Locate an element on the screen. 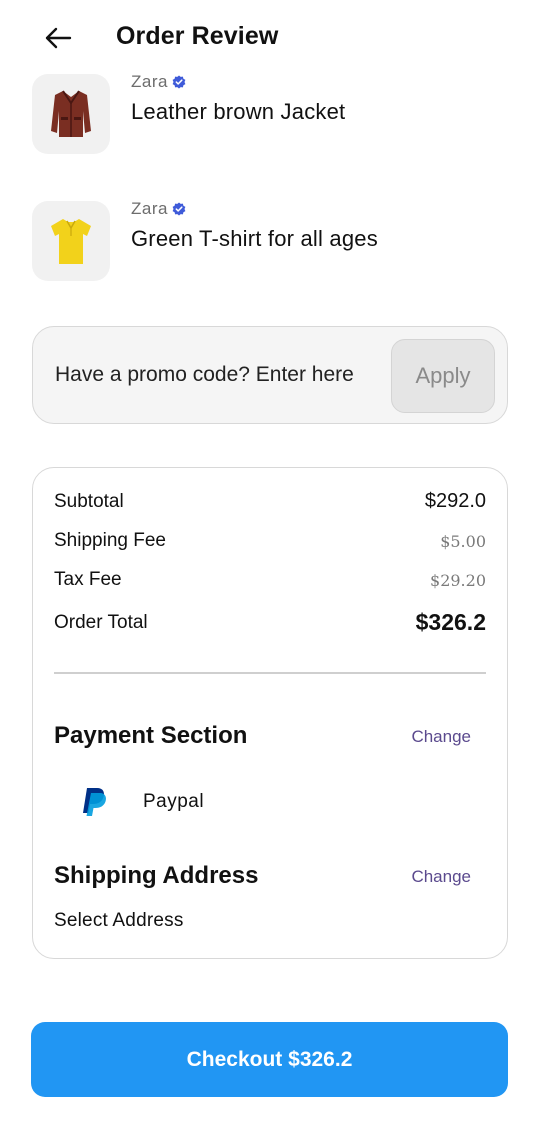 The width and height of the screenshot is (540, 1128). back-button is located at coordinates (58, 38).